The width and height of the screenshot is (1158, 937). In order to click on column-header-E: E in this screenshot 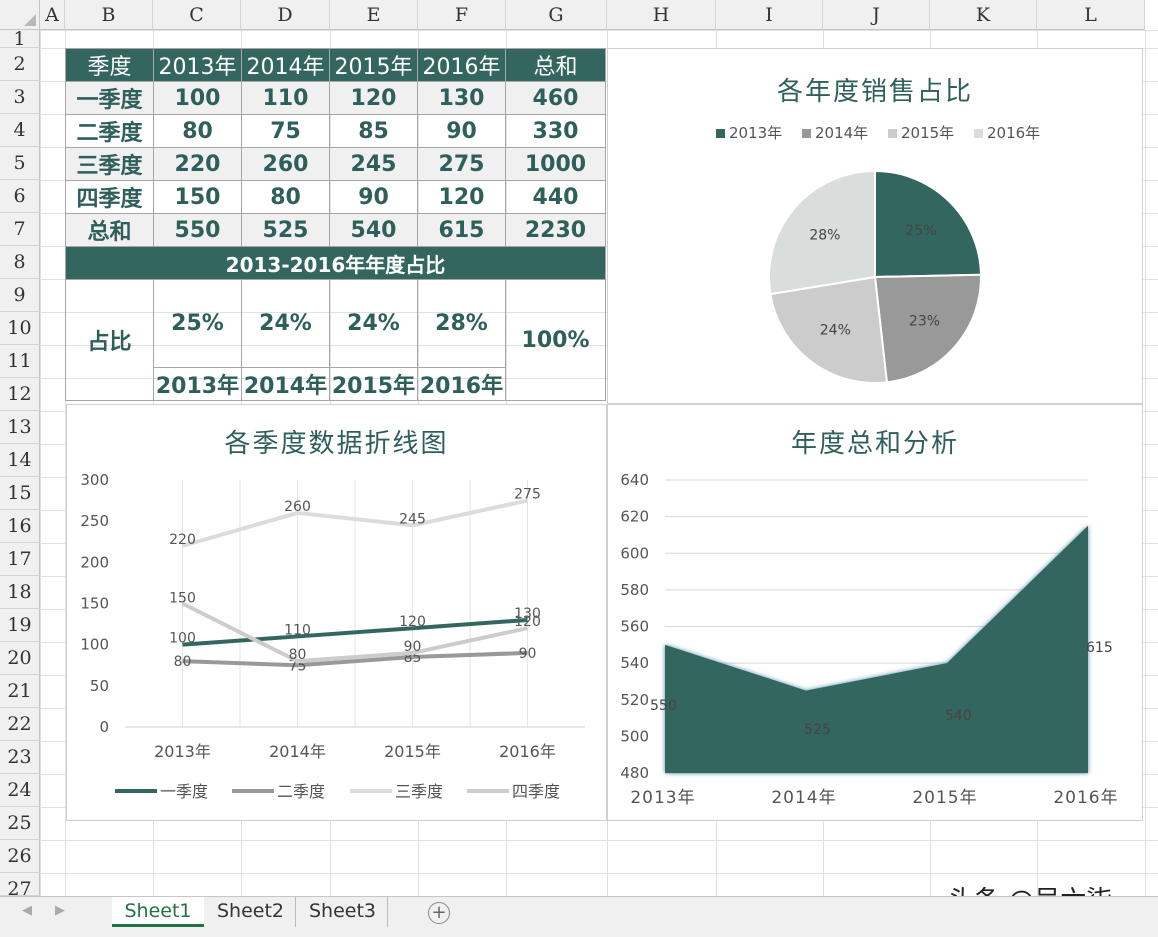, I will do `click(374, 15)`.